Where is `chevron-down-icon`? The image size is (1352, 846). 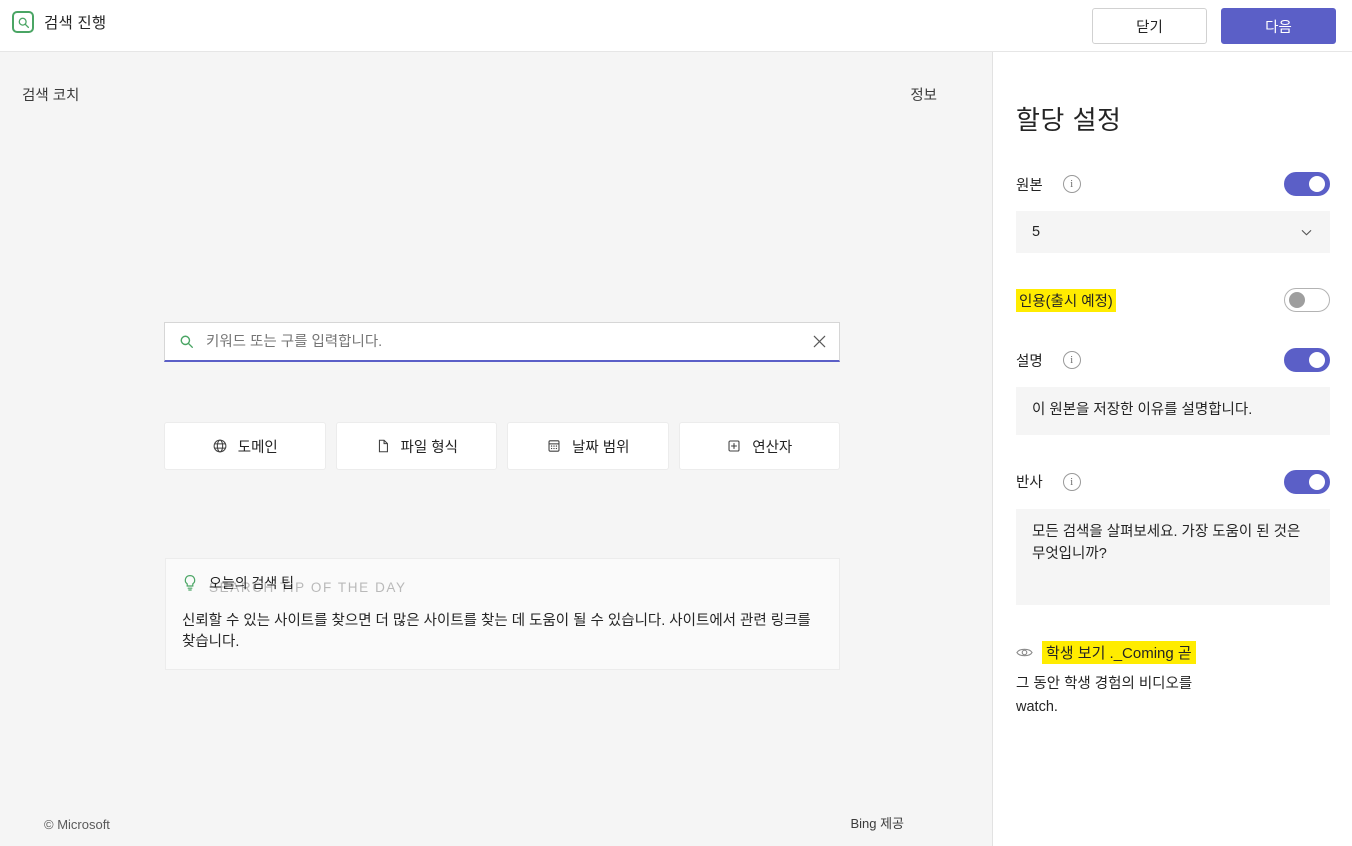
chevron-down-icon is located at coordinates (1306, 232).